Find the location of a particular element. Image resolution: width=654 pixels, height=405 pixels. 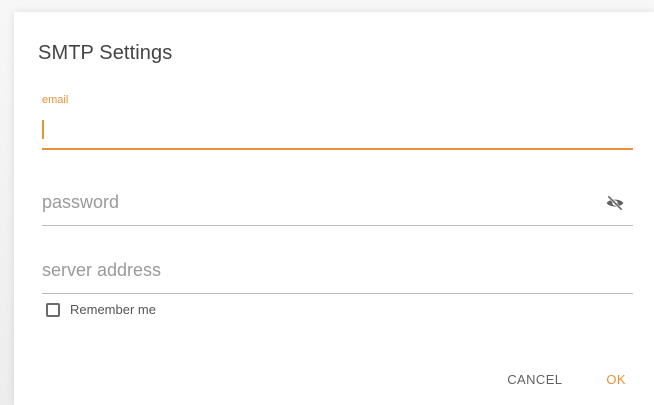

email-label: email is located at coordinates (55, 100).